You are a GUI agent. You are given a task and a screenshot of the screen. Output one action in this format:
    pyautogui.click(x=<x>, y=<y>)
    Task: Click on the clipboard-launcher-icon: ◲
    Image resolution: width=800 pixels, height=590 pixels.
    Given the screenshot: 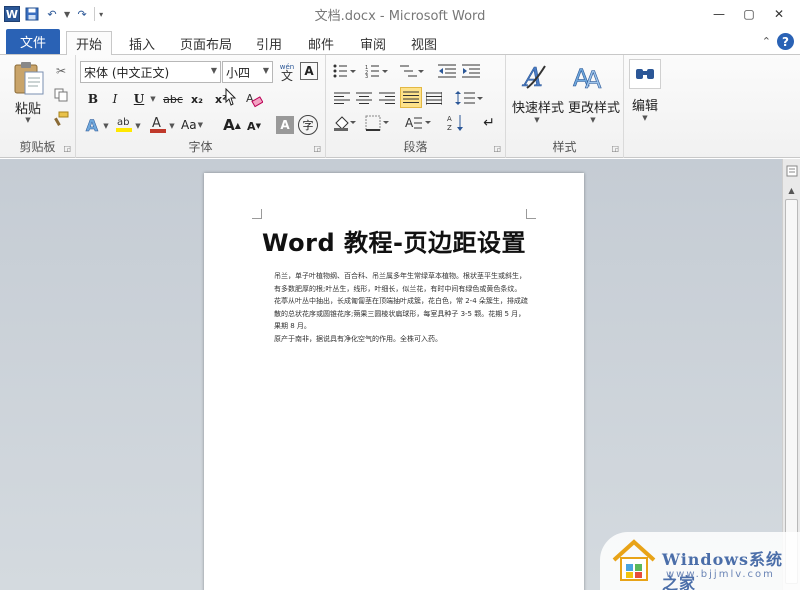 What is the action you would take?
    pyautogui.click(x=67, y=148)
    